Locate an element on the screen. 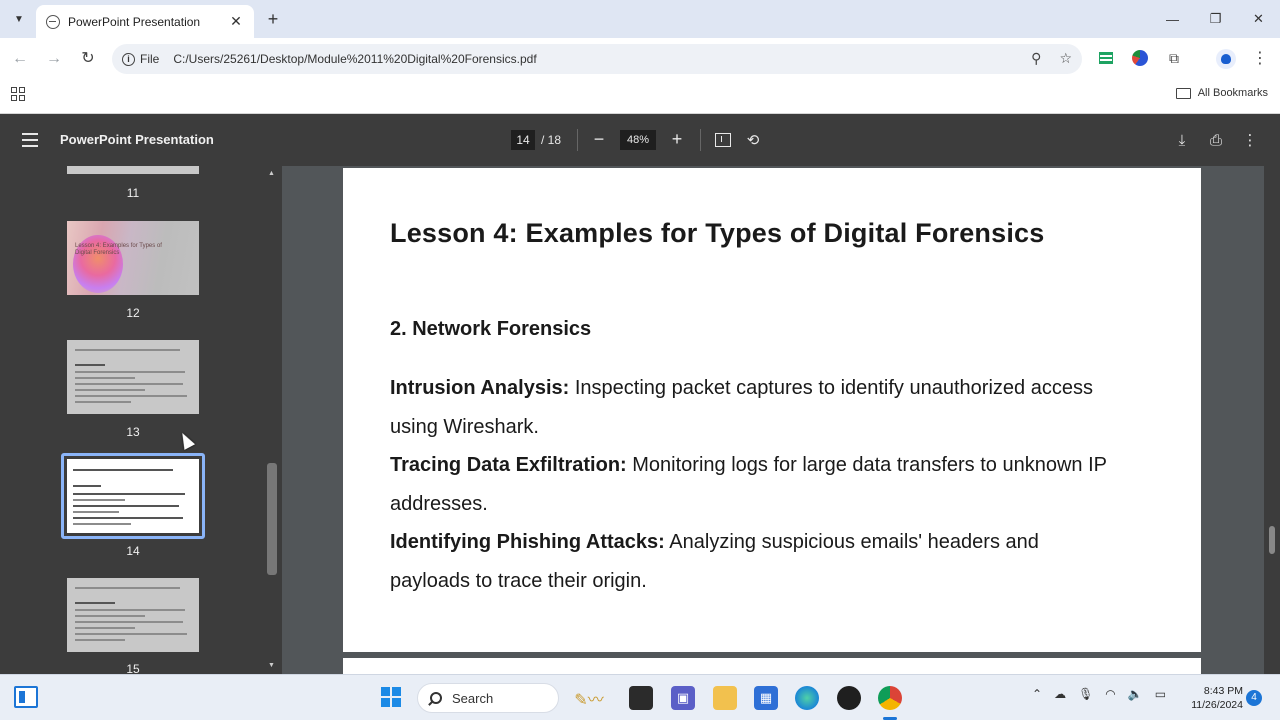 This screenshot has height=720, width=1280. apps-grid-icon is located at coordinates (18, 94).